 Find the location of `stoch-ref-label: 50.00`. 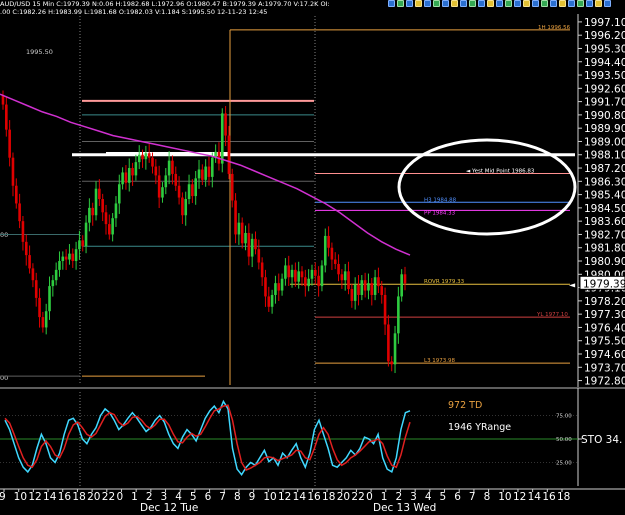

stoch-ref-label: 50.00 is located at coordinates (564, 440).